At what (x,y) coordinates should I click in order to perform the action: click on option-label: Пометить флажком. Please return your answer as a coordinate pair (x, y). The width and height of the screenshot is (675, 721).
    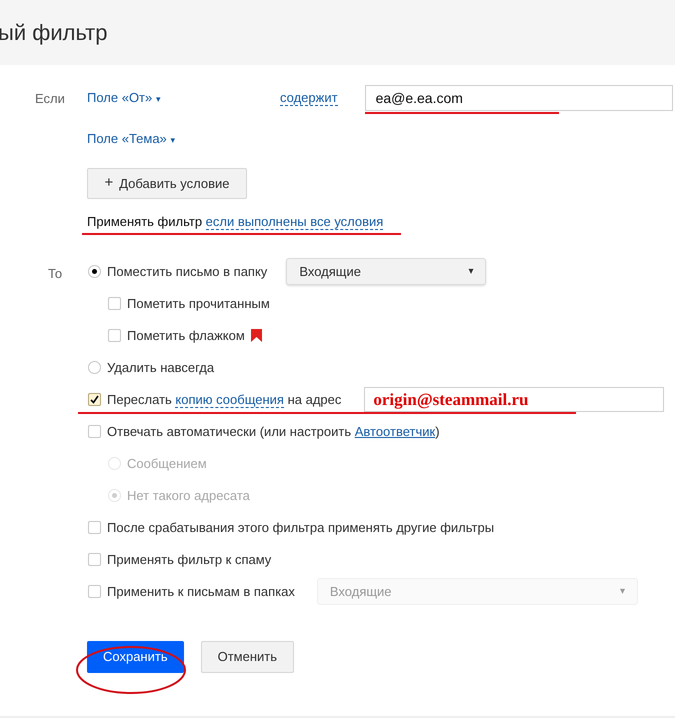
    Looking at the image, I should click on (186, 335).